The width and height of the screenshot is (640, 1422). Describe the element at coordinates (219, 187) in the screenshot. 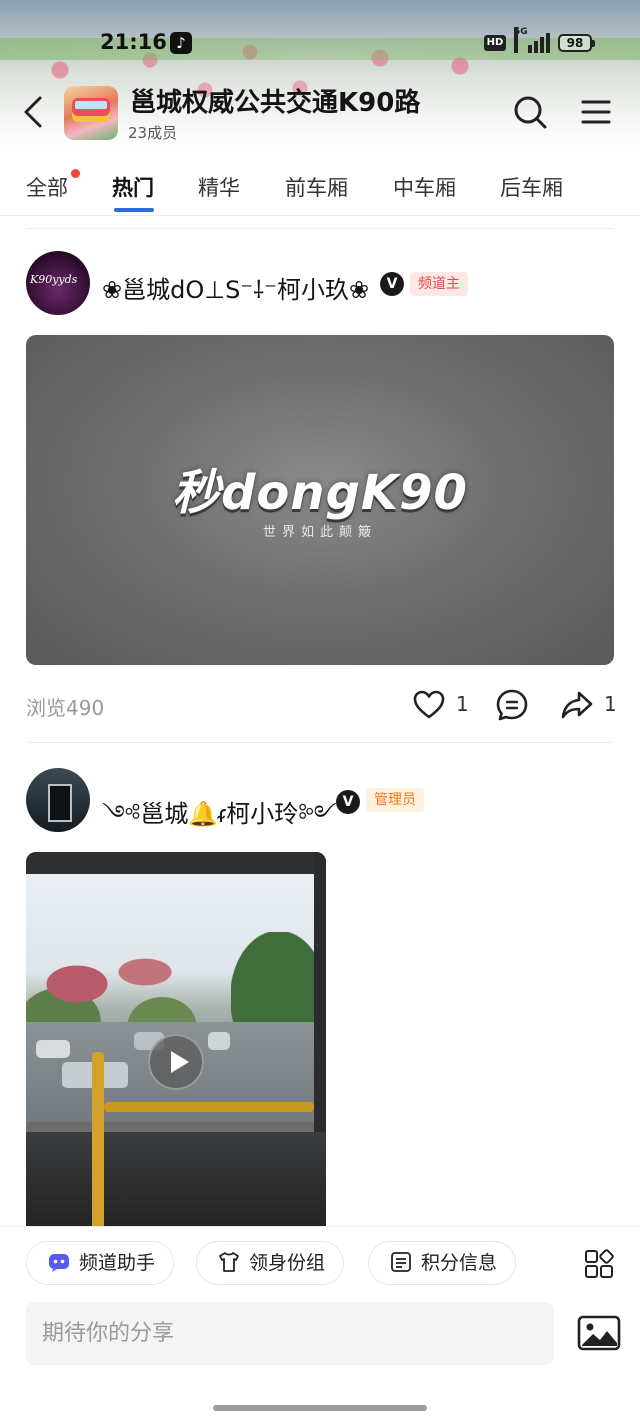

I see `tab-featured: 精华` at that location.